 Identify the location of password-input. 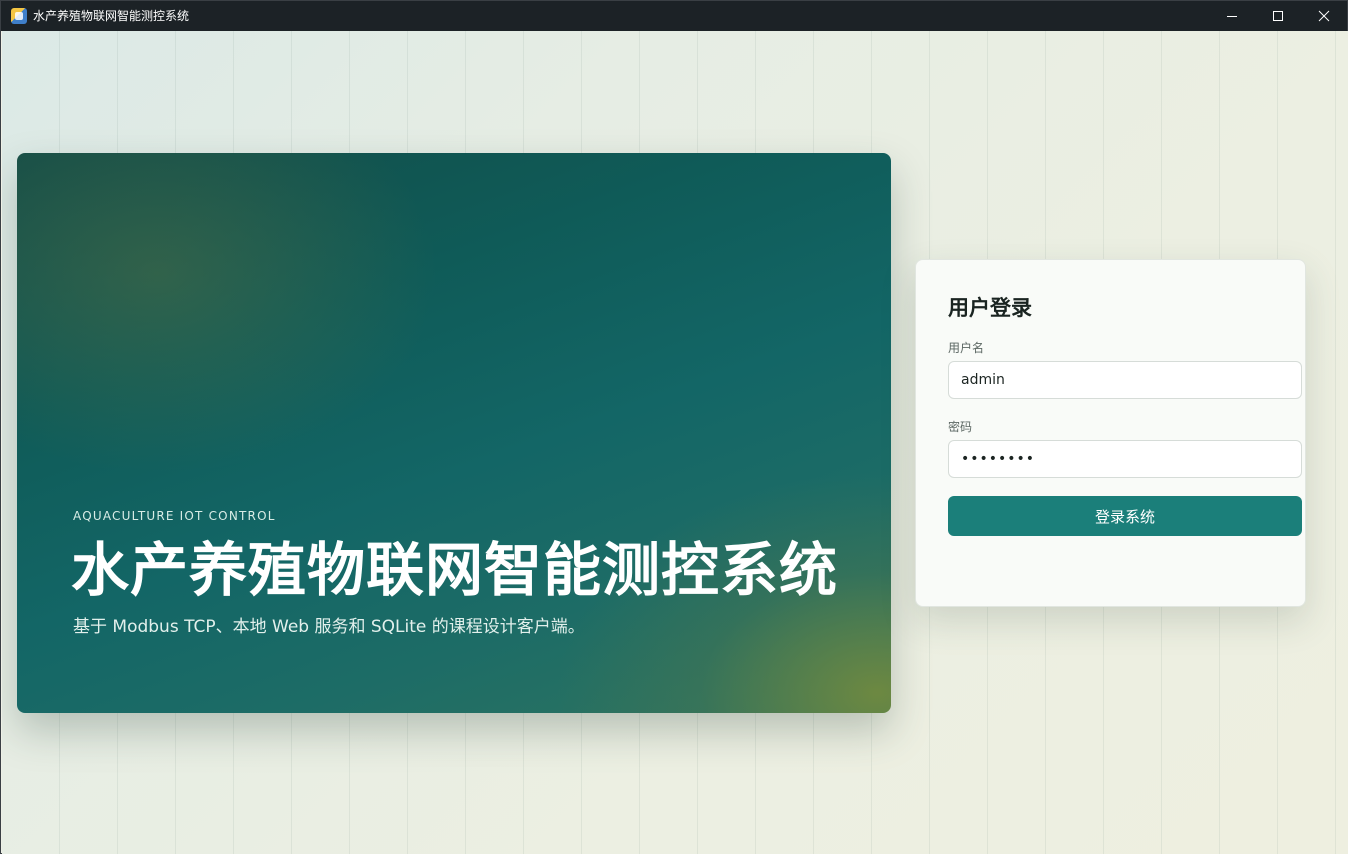
(1125, 459).